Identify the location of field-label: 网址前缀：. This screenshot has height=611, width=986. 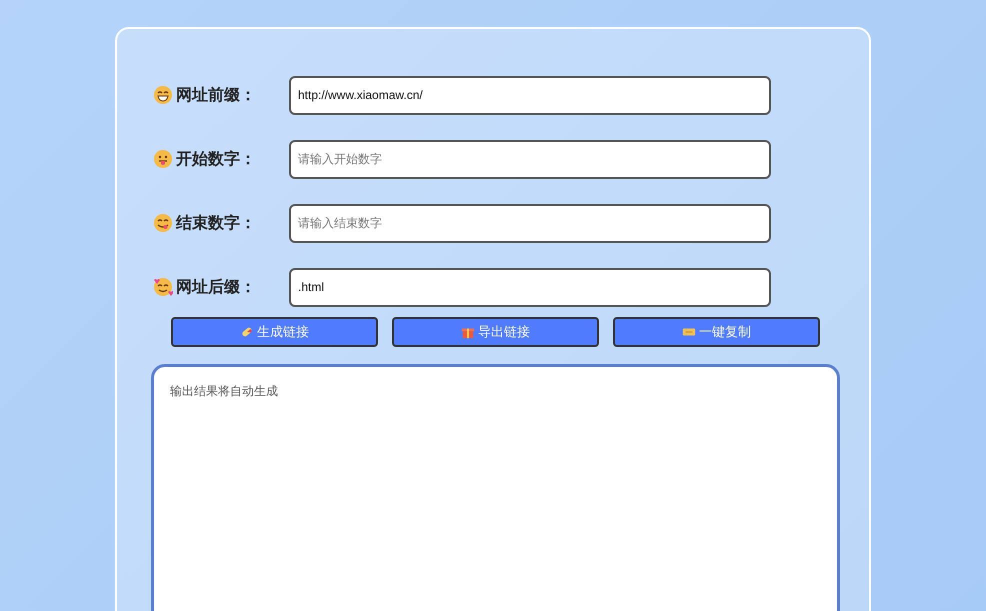
(216, 95).